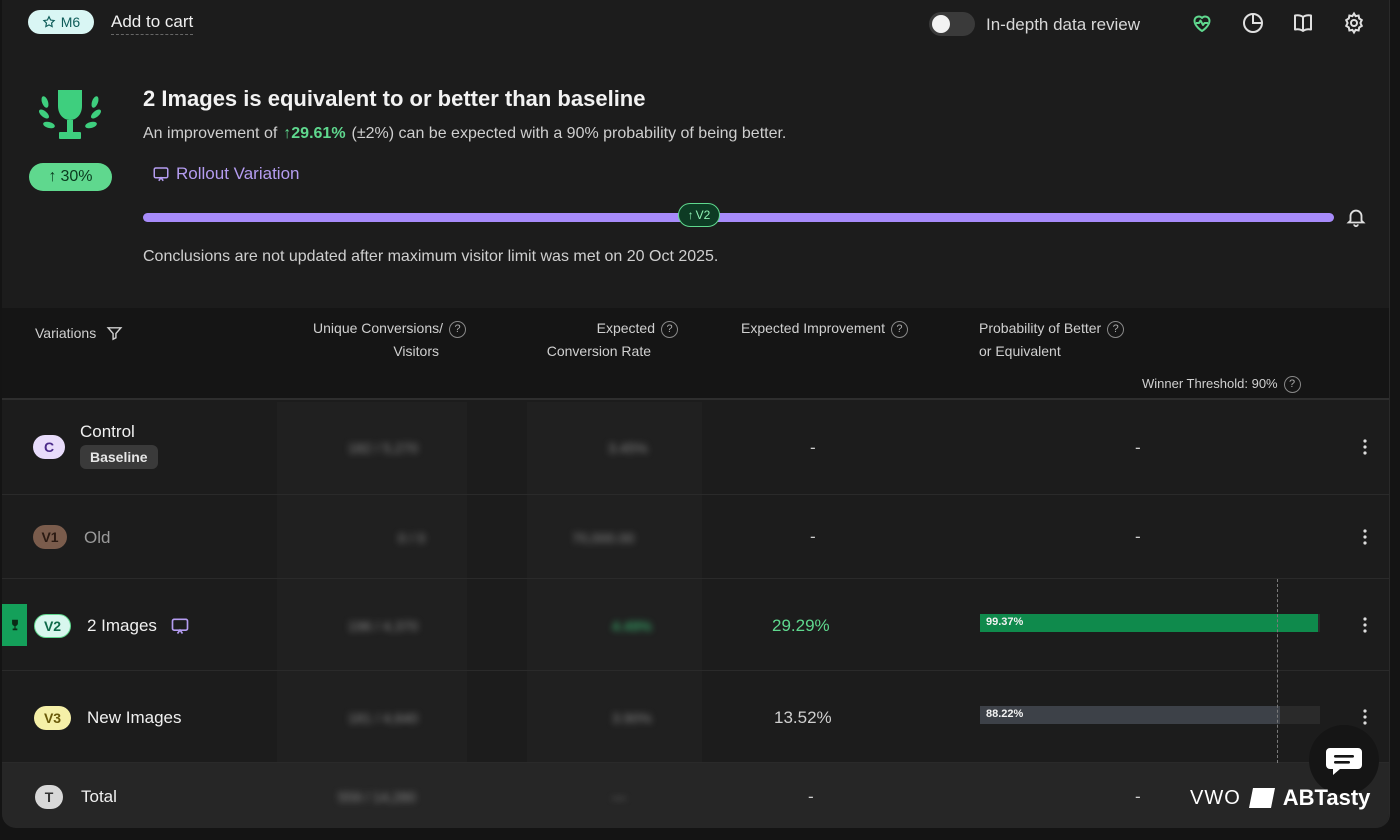 The height and width of the screenshot is (840, 1400). Describe the element at coordinates (1261, 798) in the screenshot. I see `abtasty-logo-icon` at that location.